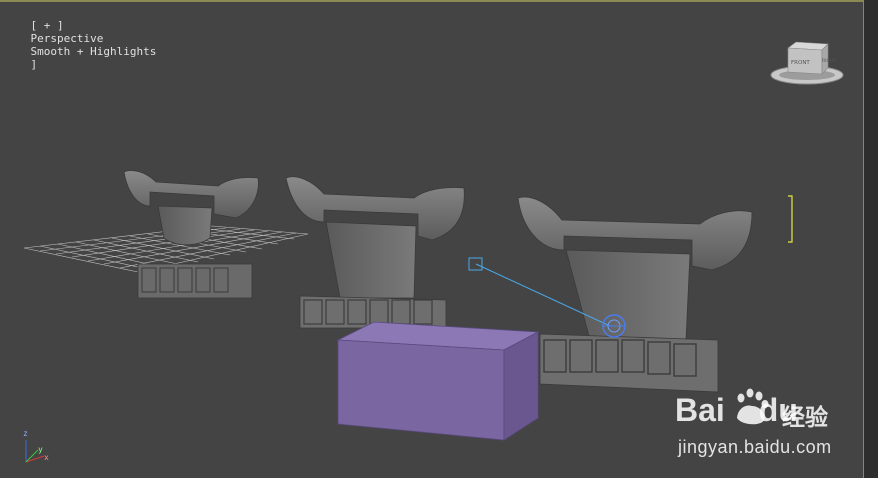 The height and width of the screenshot is (478, 878). Describe the element at coordinates (800, 63) in the screenshot. I see `viewcube-front-label: FRONT` at that location.